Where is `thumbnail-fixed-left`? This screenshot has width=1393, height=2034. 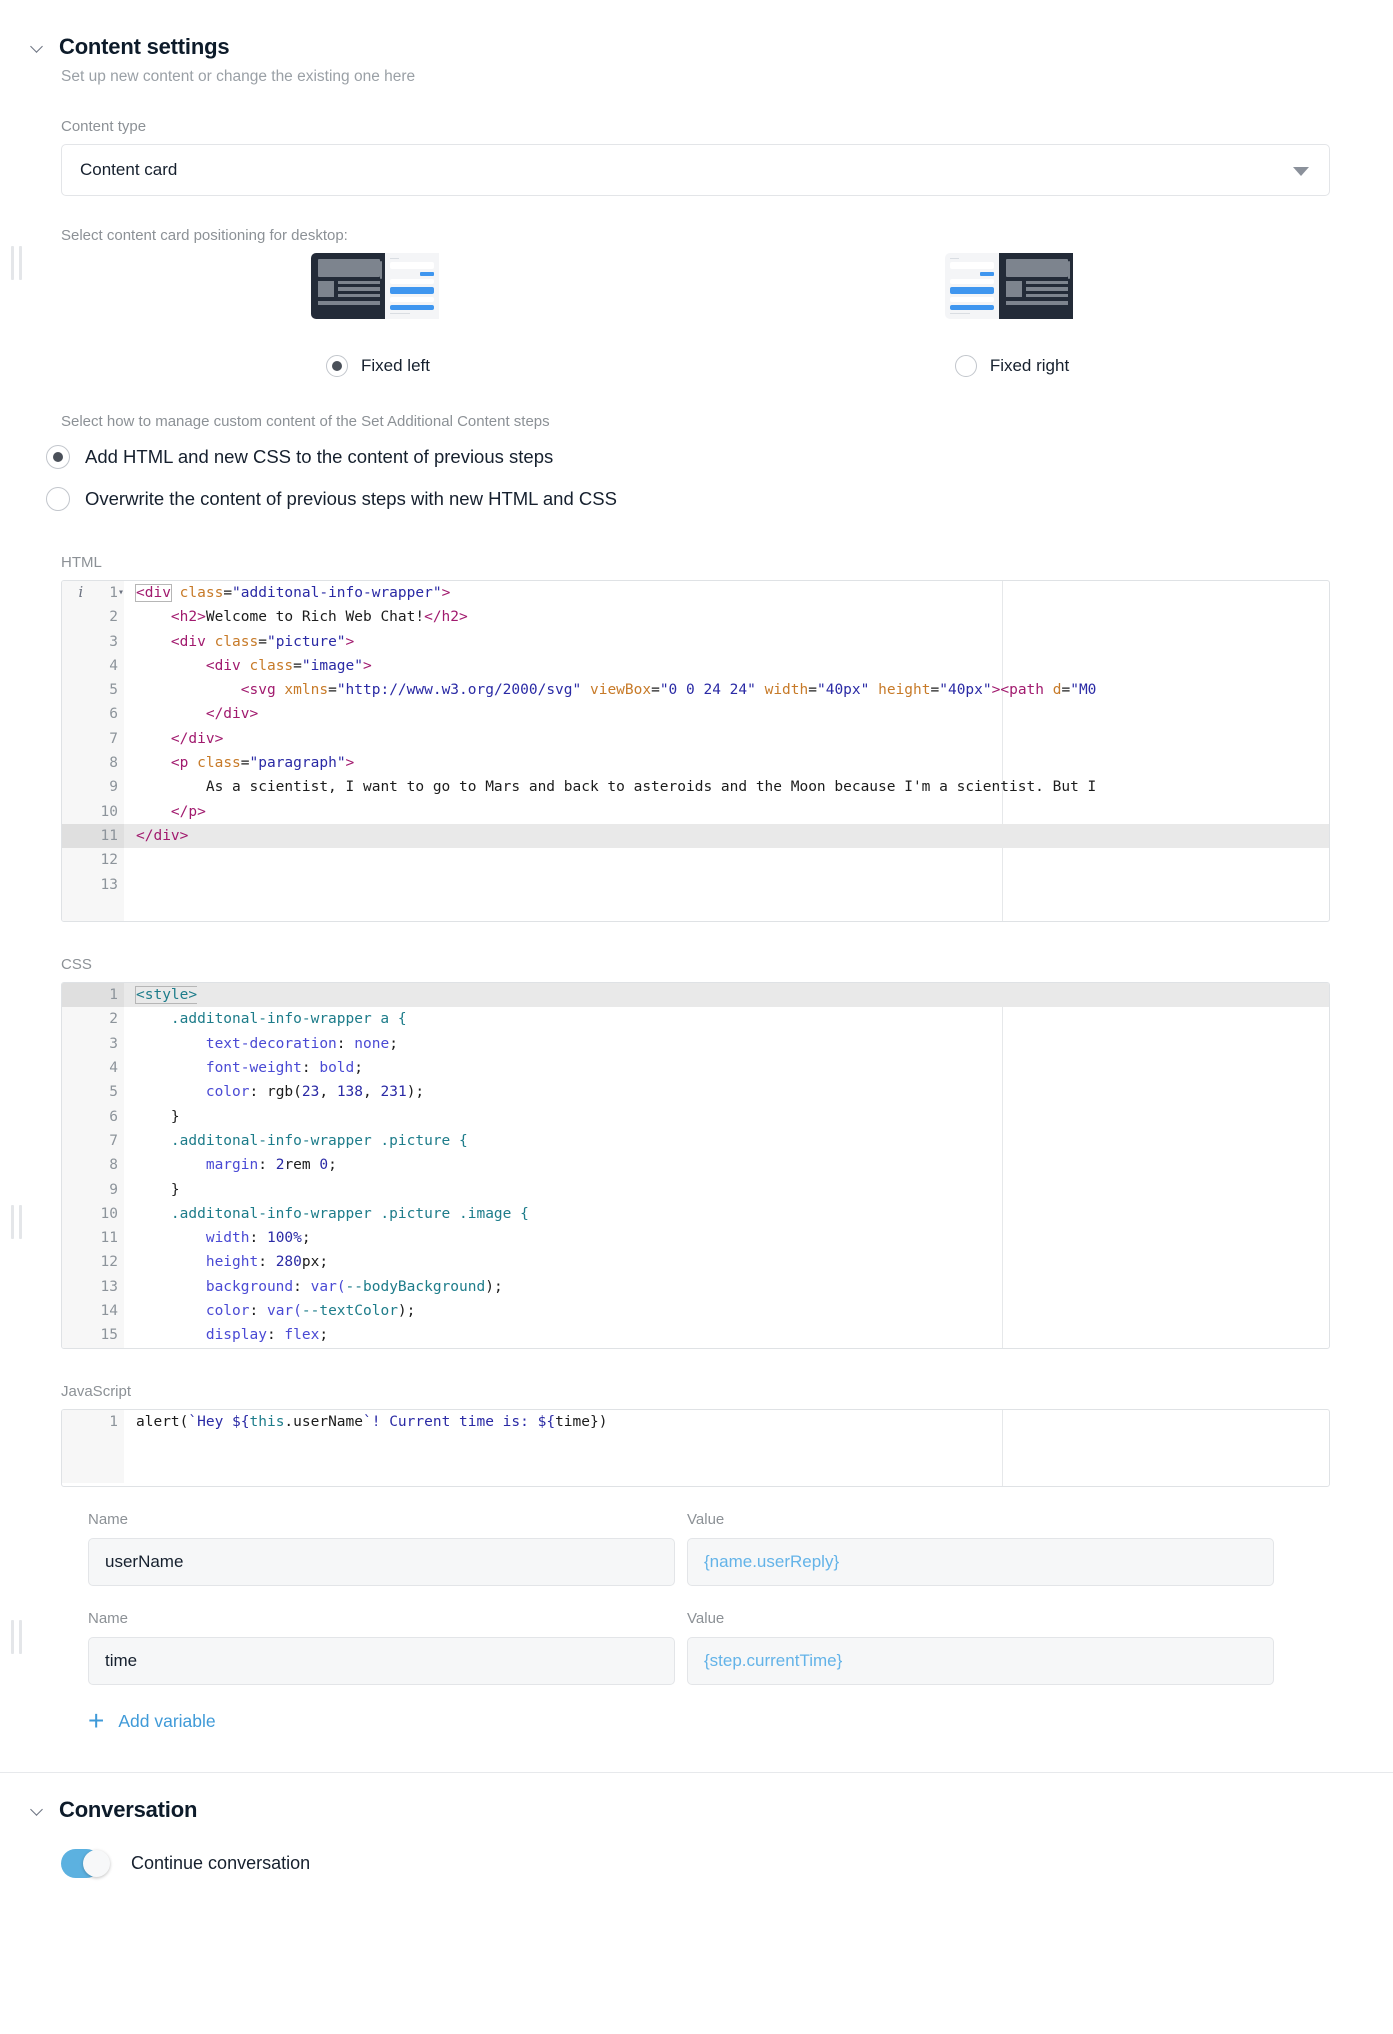
thumbnail-fixed-left is located at coordinates (378, 286).